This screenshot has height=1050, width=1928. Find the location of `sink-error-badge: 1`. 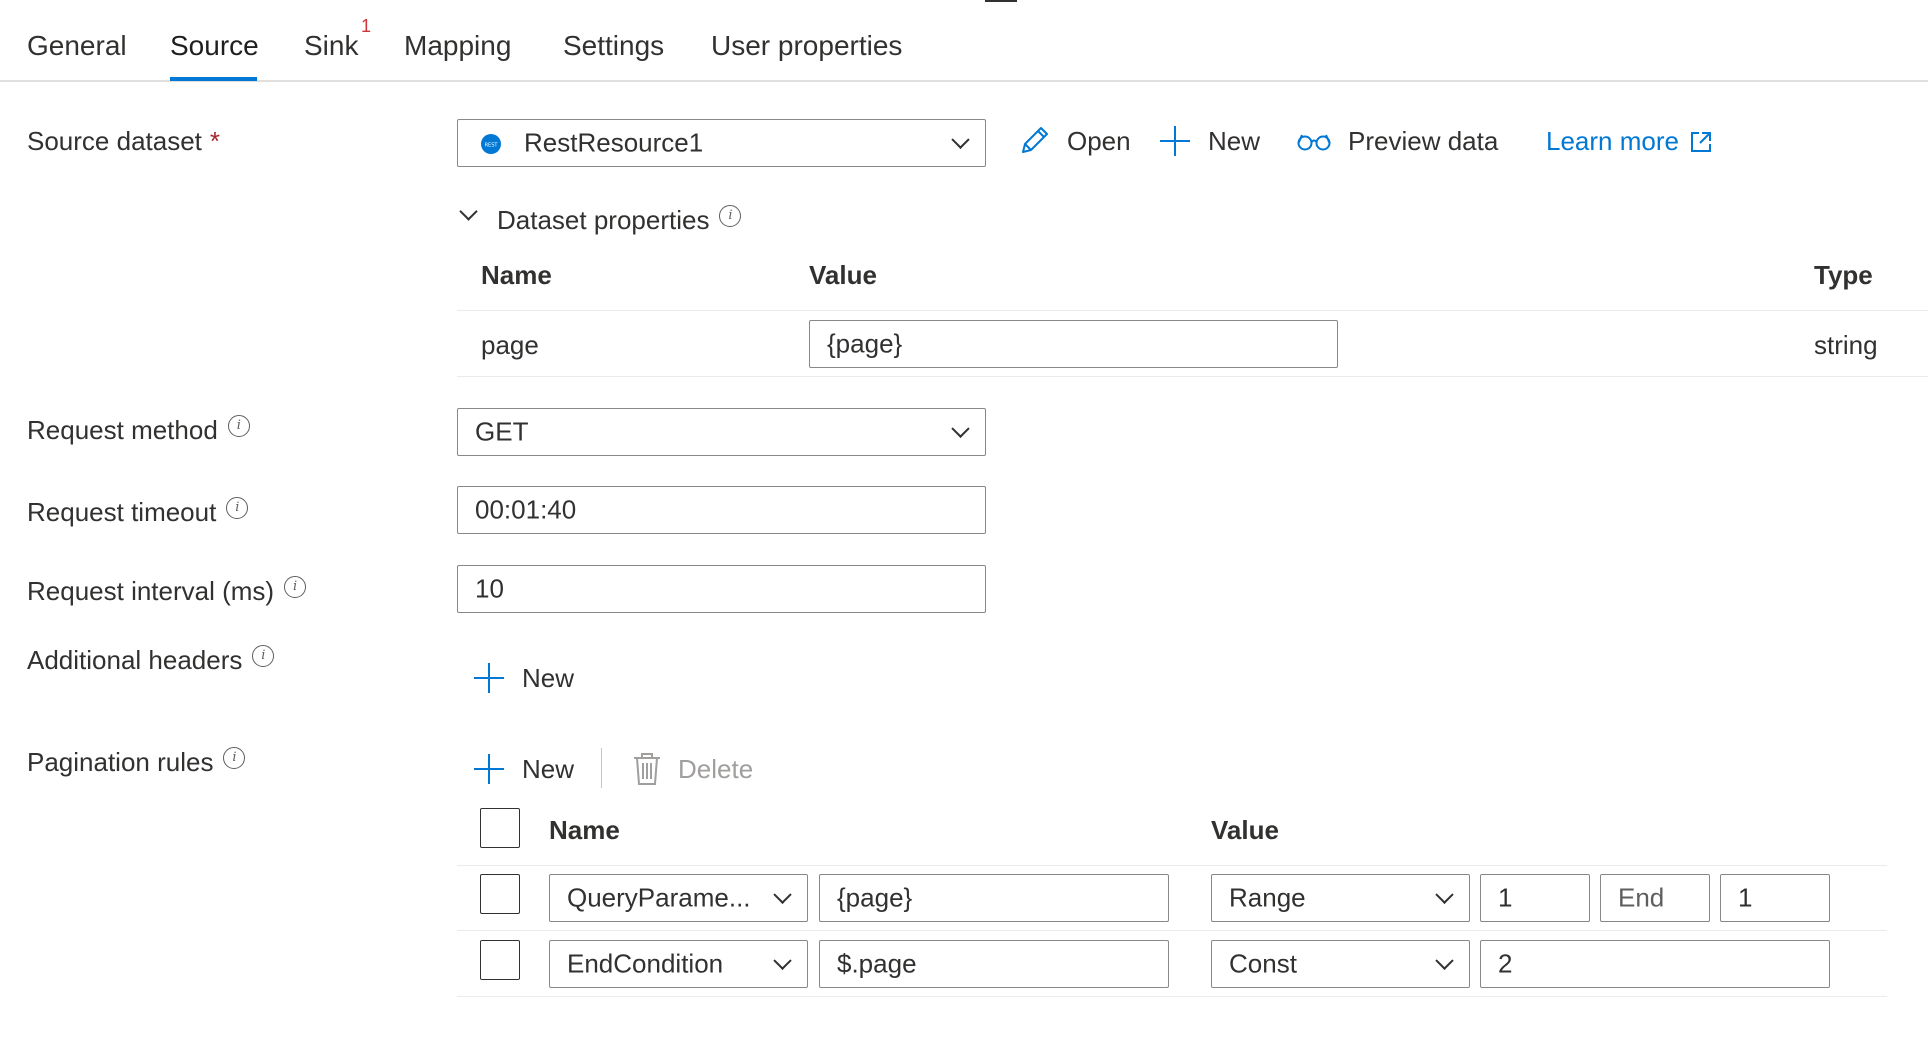

sink-error-badge: 1 is located at coordinates (366, 26).